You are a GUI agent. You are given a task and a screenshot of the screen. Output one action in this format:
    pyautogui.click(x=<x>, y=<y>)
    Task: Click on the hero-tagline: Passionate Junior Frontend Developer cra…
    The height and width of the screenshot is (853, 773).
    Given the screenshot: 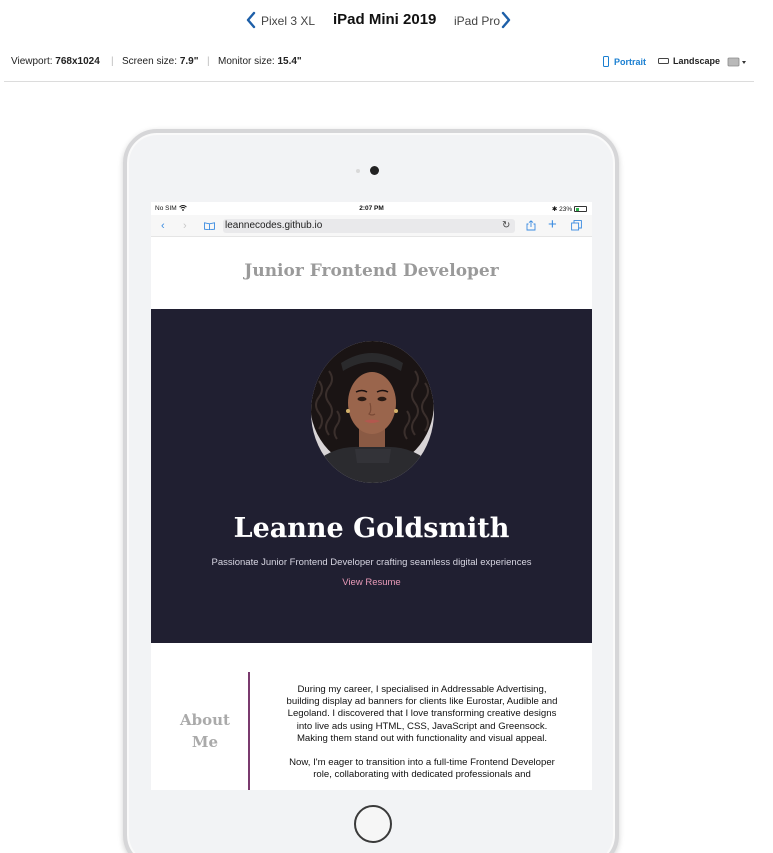 What is the action you would take?
    pyautogui.click(x=371, y=562)
    